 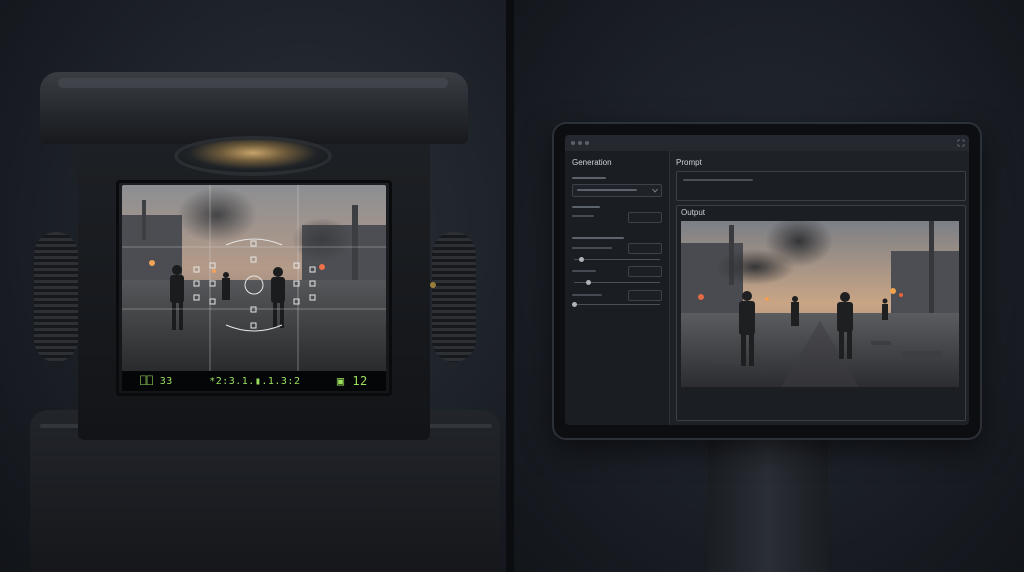 I want to click on camera-hood-rim, so click(x=253, y=83).